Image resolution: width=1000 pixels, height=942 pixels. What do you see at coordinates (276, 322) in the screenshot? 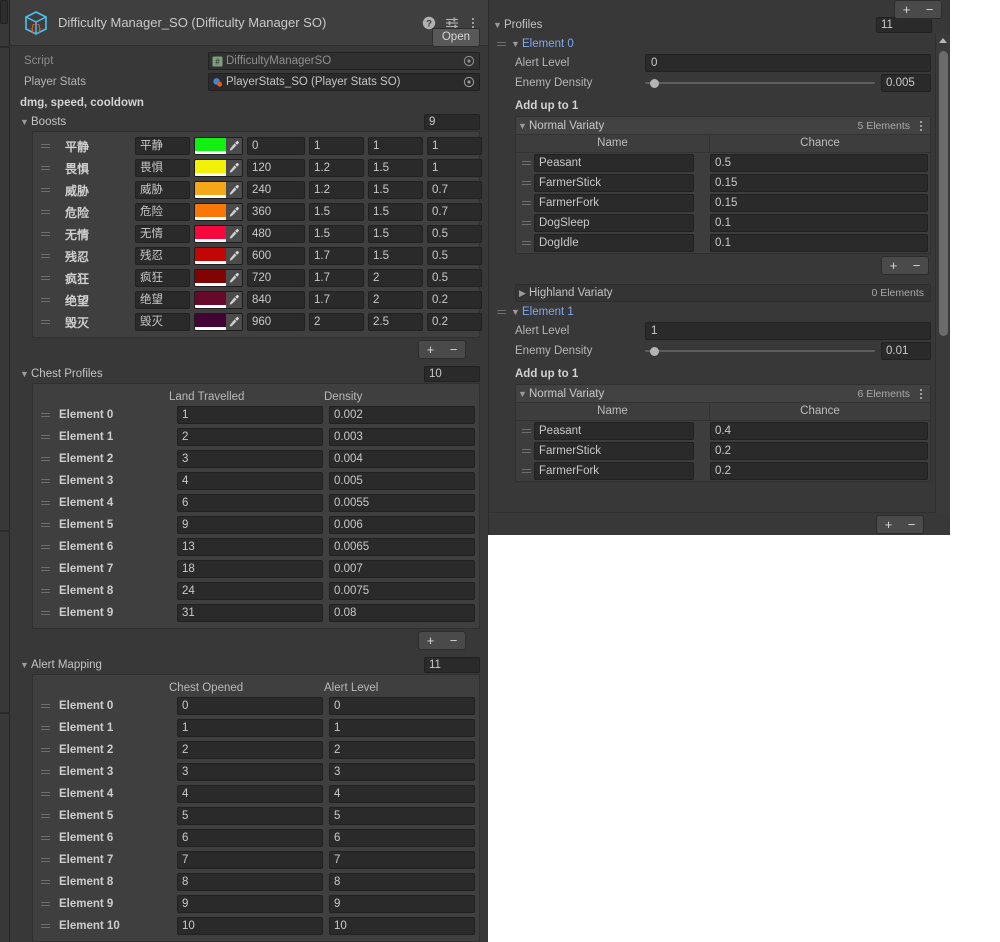
I see `boost-threshold-input: 960` at bounding box center [276, 322].